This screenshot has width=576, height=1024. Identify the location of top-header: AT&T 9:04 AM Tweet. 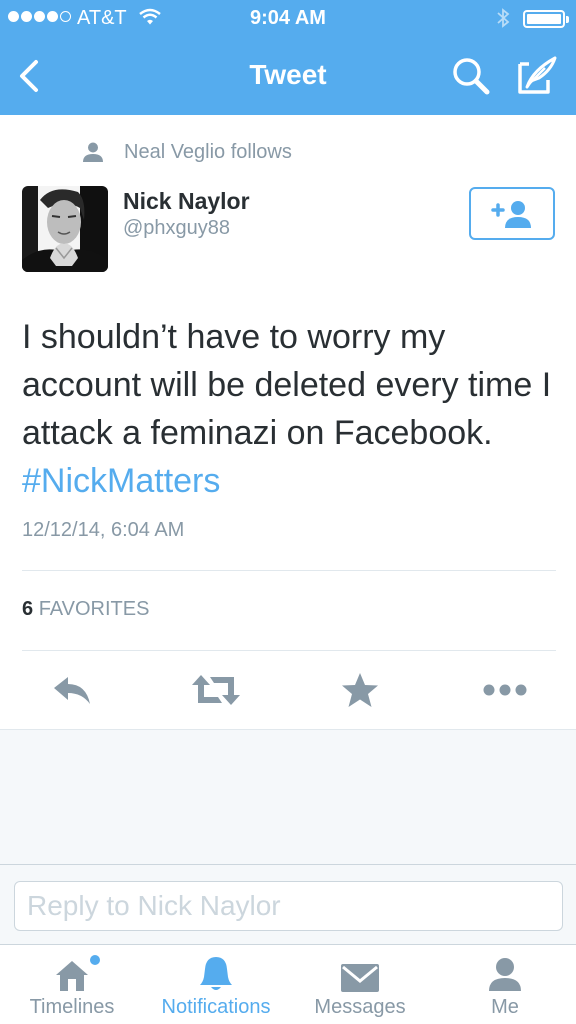
(288, 57).